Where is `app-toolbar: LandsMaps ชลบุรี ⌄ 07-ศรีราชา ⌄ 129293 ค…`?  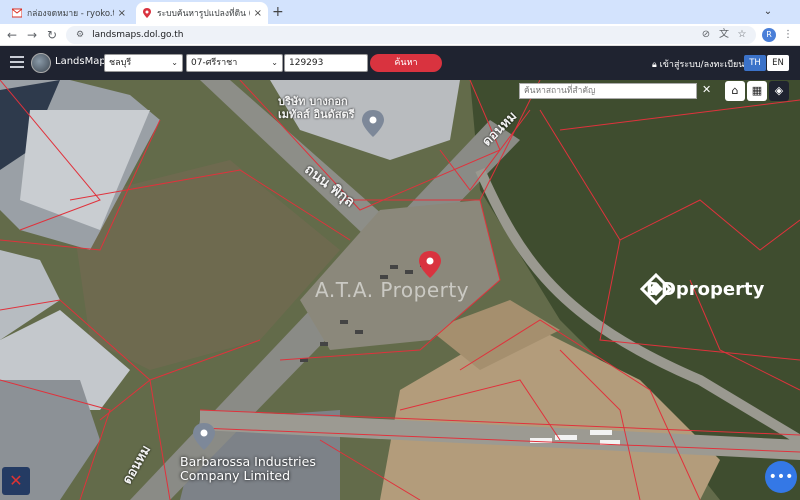
app-toolbar: LandsMaps ชลบุรี ⌄ 07-ศรีราชา ⌄ 129293 ค… is located at coordinates (400, 63).